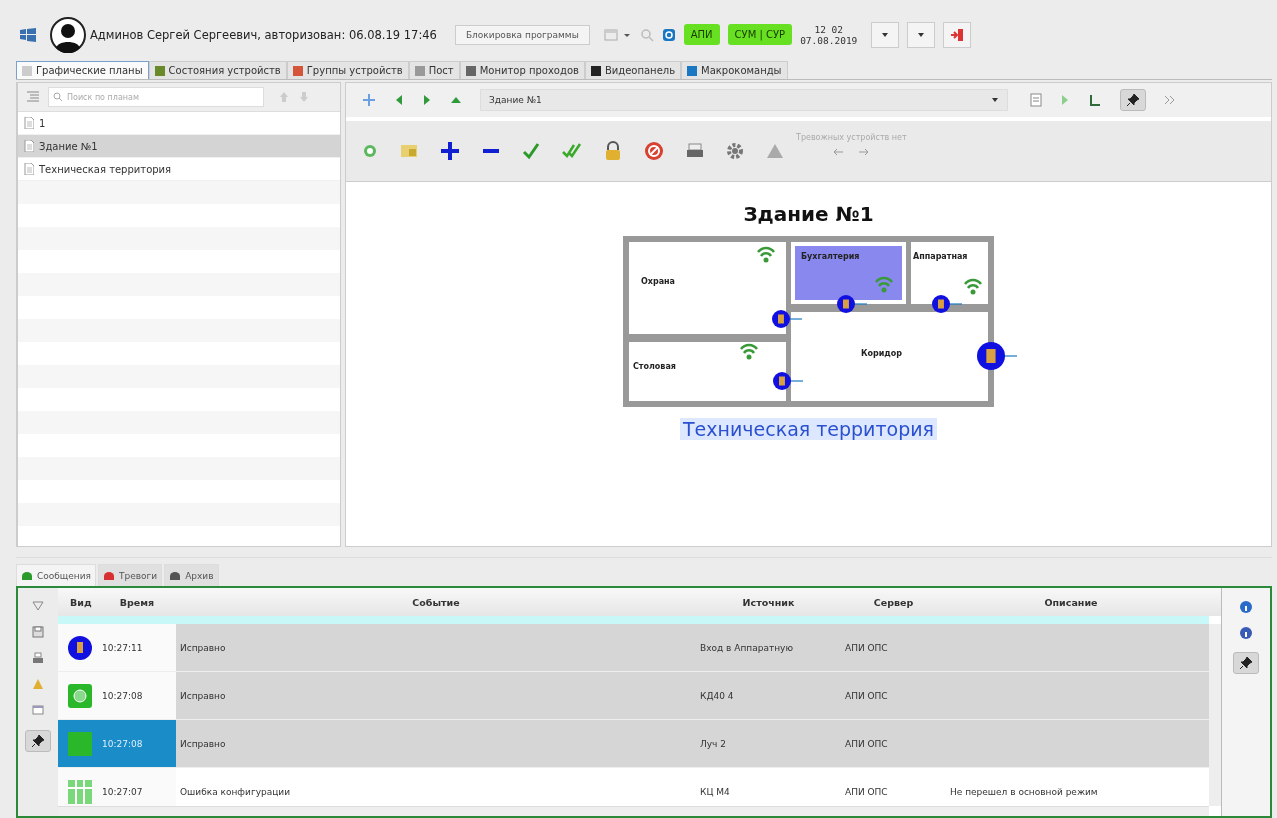 This screenshot has height=818, width=1277. I want to click on up-icon, so click(456, 100).